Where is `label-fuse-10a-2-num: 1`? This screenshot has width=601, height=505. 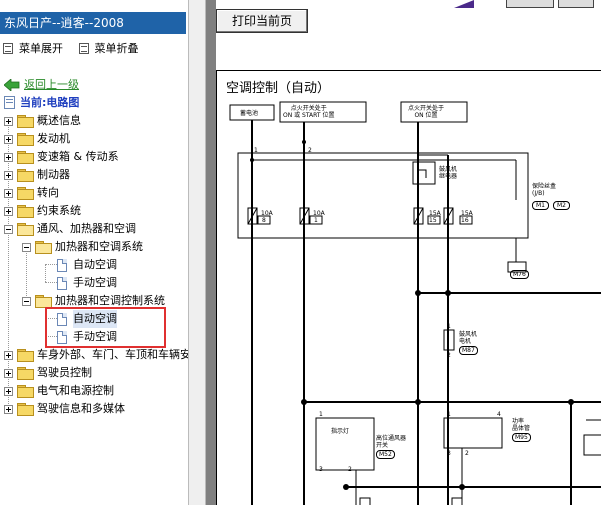
label-fuse-10a-2-num: 1 is located at coordinates (316, 220).